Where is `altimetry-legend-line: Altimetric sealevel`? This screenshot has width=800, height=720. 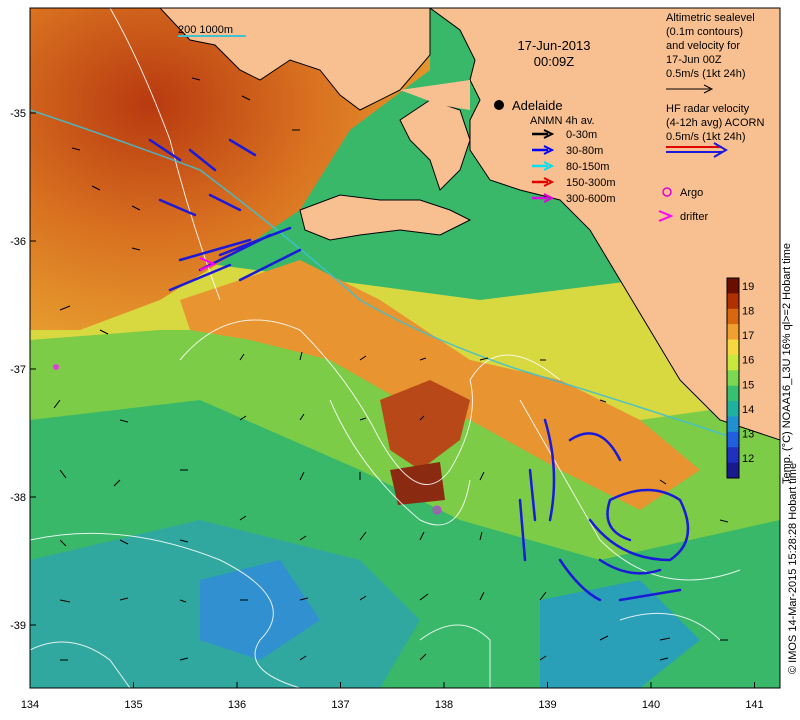 altimetry-legend-line: Altimetric sealevel is located at coordinates (710, 18).